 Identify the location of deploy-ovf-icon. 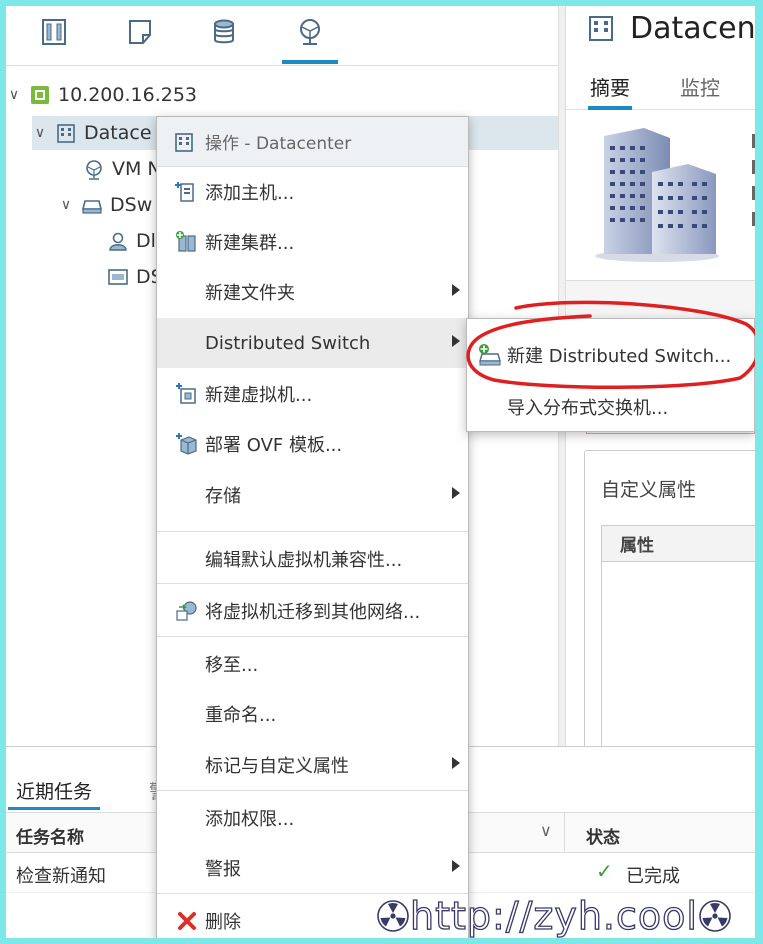
(187, 444).